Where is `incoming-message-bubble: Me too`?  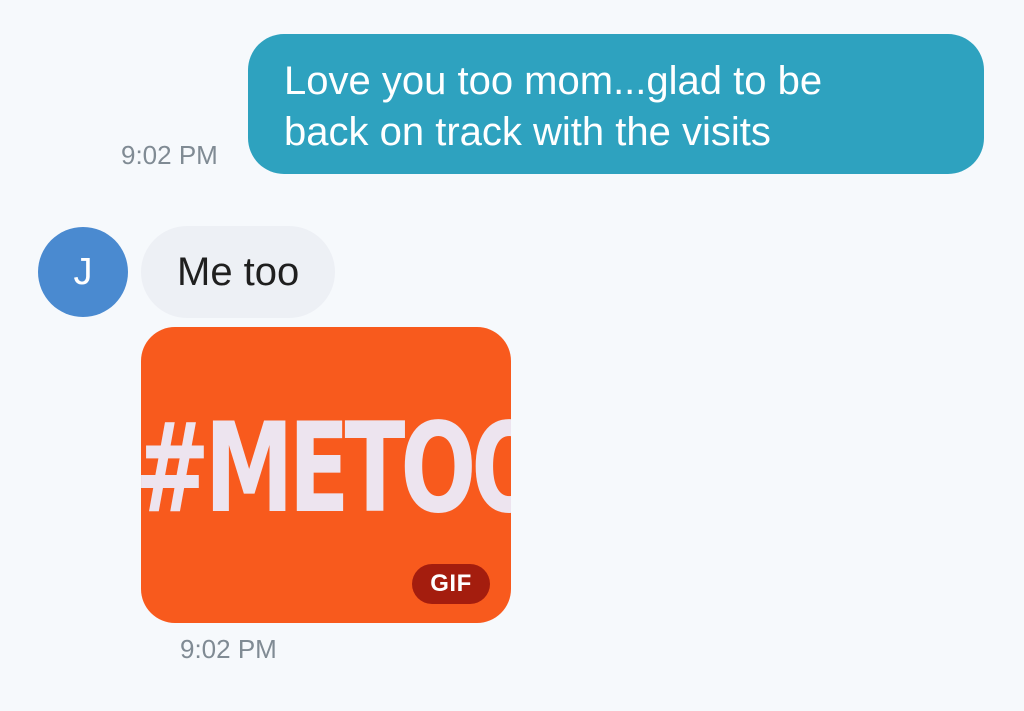 incoming-message-bubble: Me too is located at coordinates (238, 272).